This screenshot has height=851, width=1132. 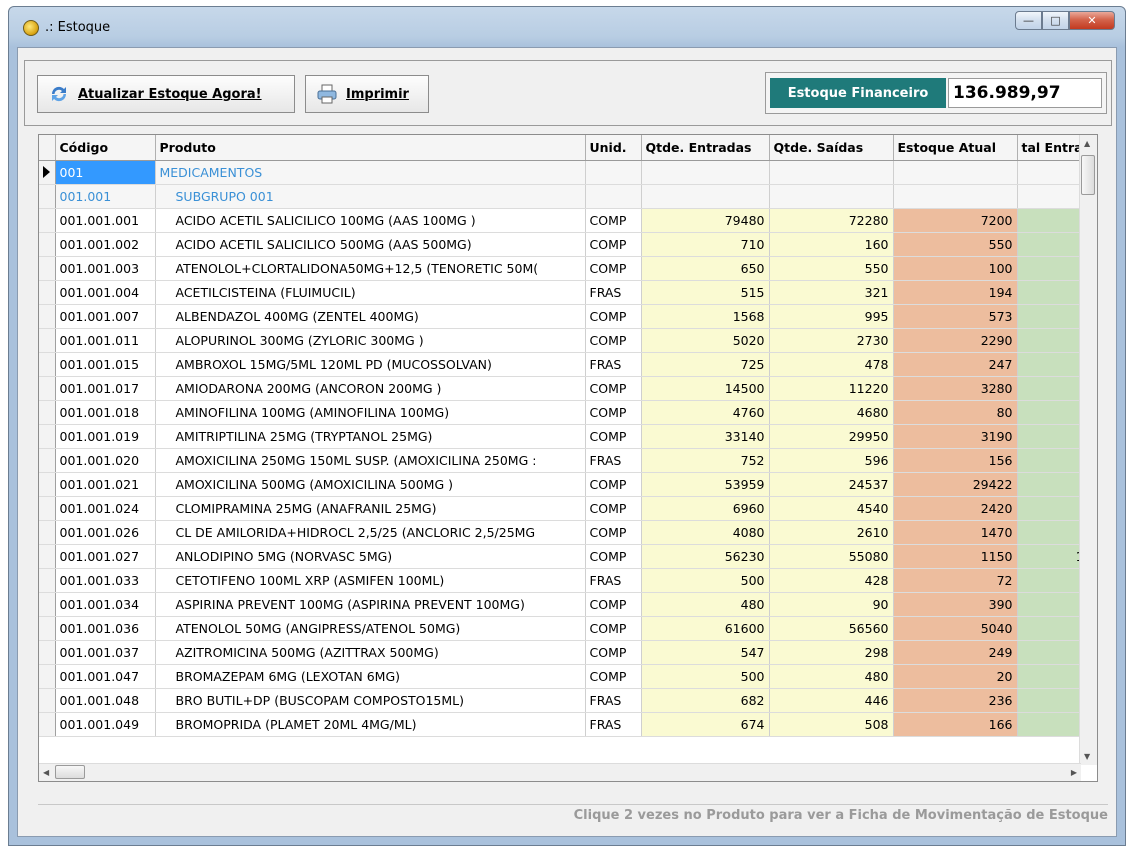 What do you see at coordinates (105, 532) in the screenshot?
I see `cell-codigo: 001.001.026` at bounding box center [105, 532].